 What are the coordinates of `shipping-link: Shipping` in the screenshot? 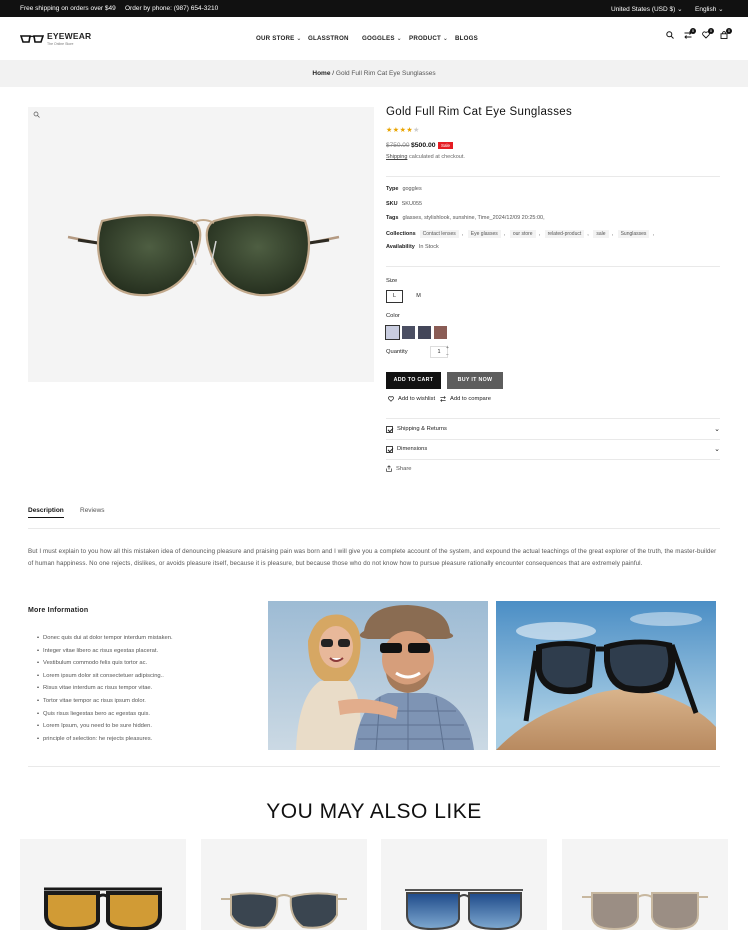 It's located at (396, 157).